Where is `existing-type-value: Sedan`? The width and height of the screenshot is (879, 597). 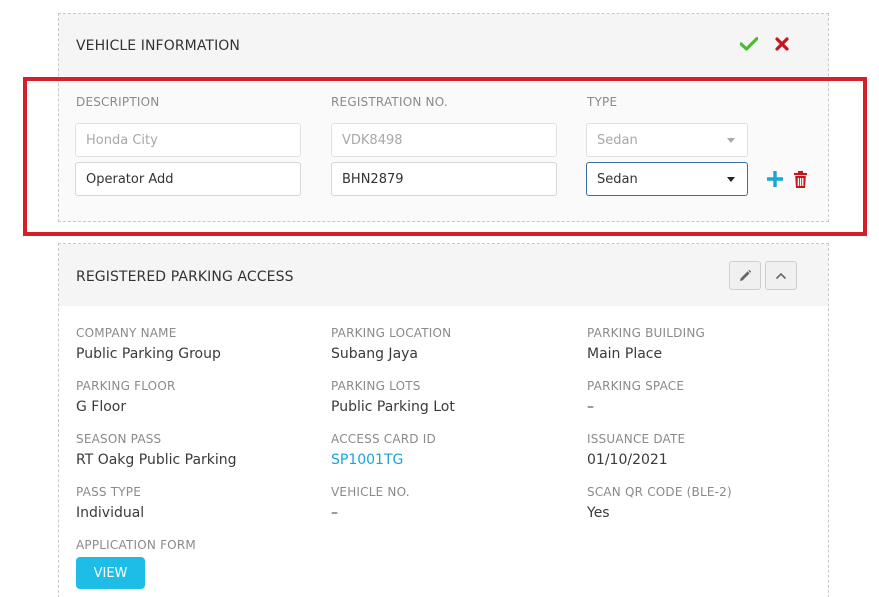
existing-type-value: Sedan is located at coordinates (617, 140).